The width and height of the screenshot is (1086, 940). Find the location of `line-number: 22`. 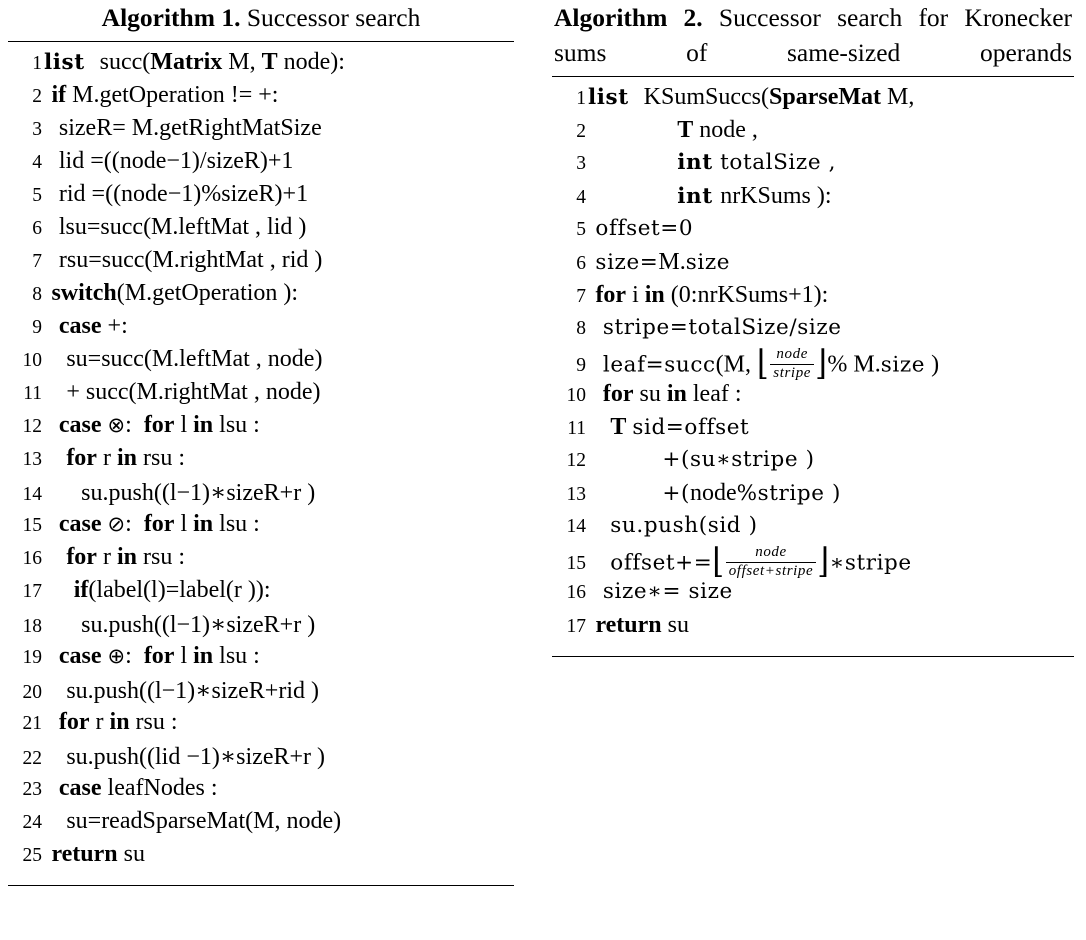

line-number: 22 is located at coordinates (32, 758).